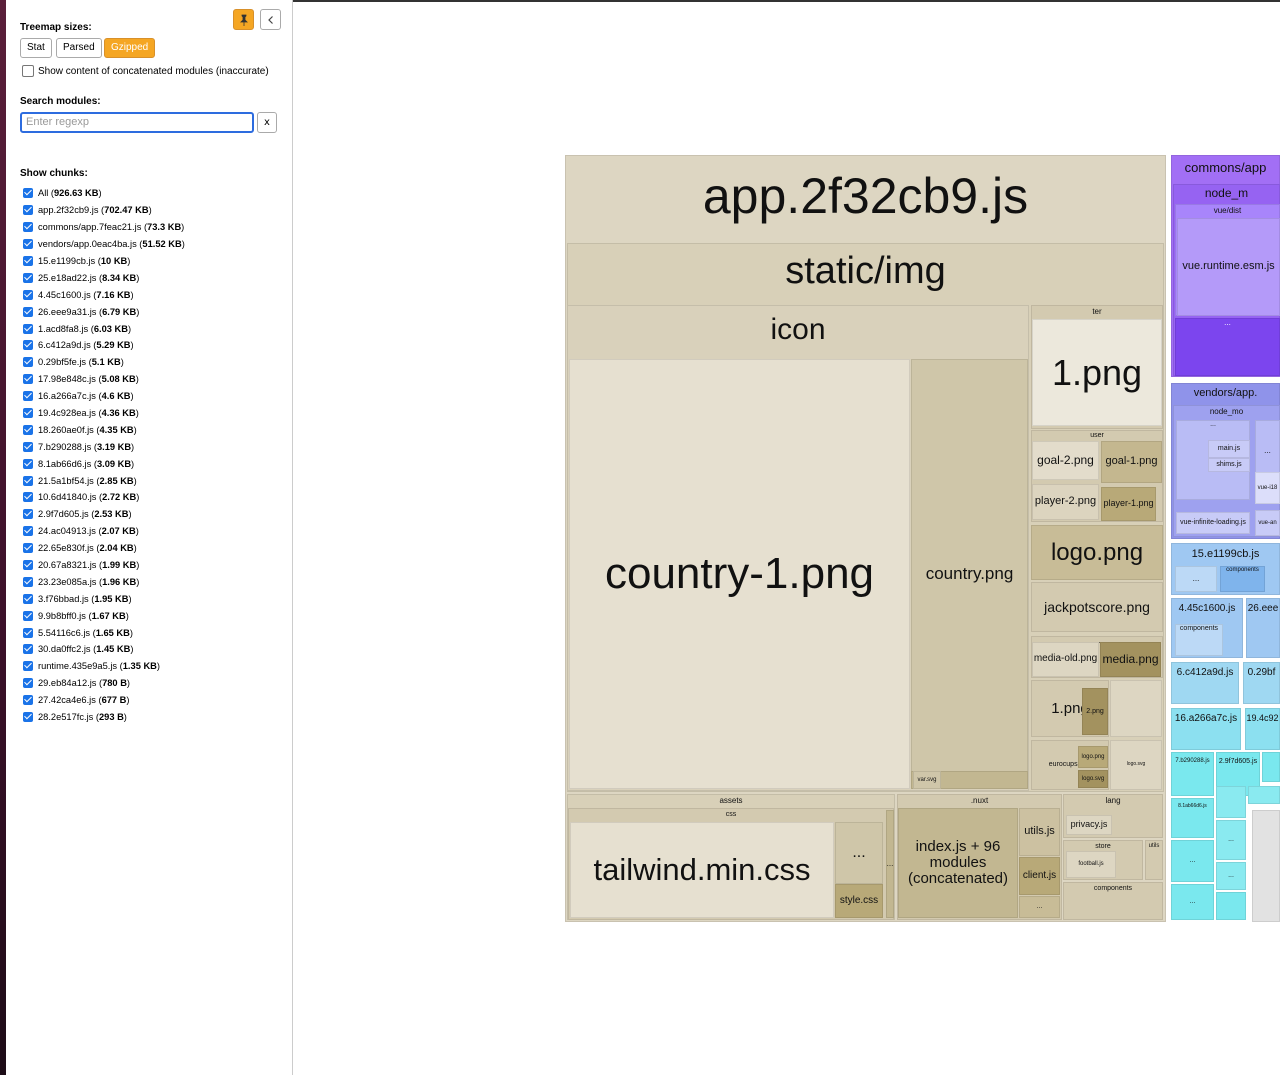 The height and width of the screenshot is (1075, 1280). I want to click on chunk-item: 28.2e517fc.js (293 B), so click(104, 717).